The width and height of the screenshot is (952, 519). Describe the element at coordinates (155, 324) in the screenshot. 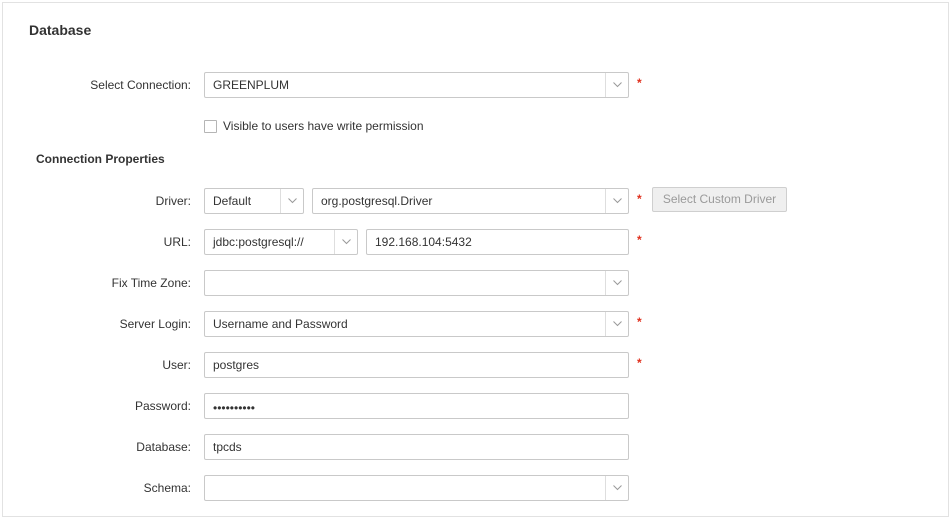

I see `server-login-label: Server Login:` at that location.